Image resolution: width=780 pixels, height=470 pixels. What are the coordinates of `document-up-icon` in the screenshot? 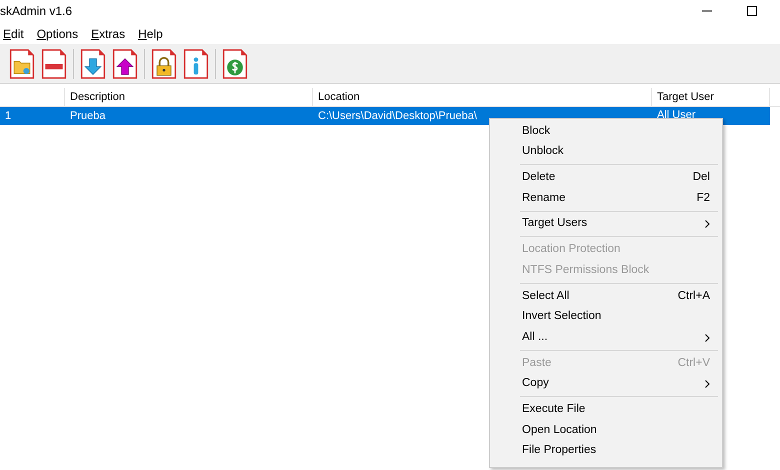 It's located at (125, 64).